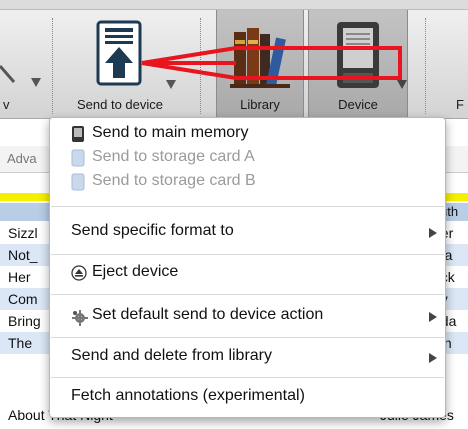  What do you see at coordinates (247, 233) in the screenshot?
I see `menu-item-send-specific-format: Send specific format to` at bounding box center [247, 233].